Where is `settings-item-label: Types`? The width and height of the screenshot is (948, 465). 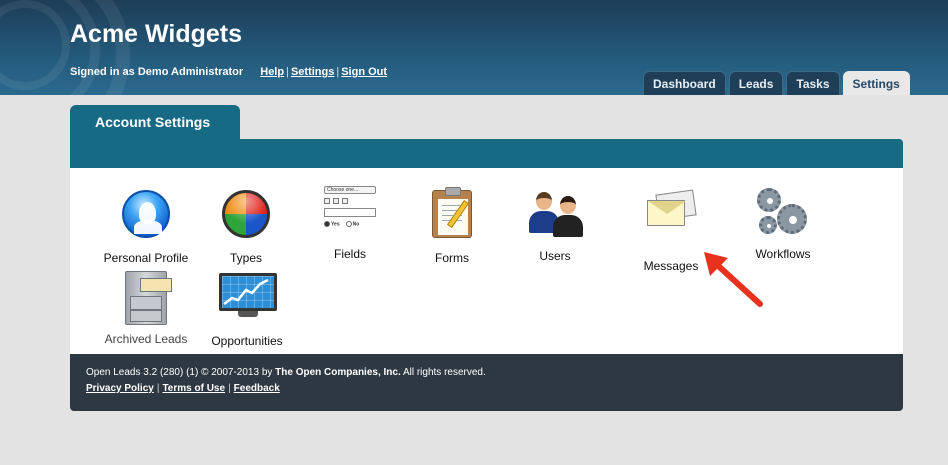 settings-item-label: Types is located at coordinates (245, 258).